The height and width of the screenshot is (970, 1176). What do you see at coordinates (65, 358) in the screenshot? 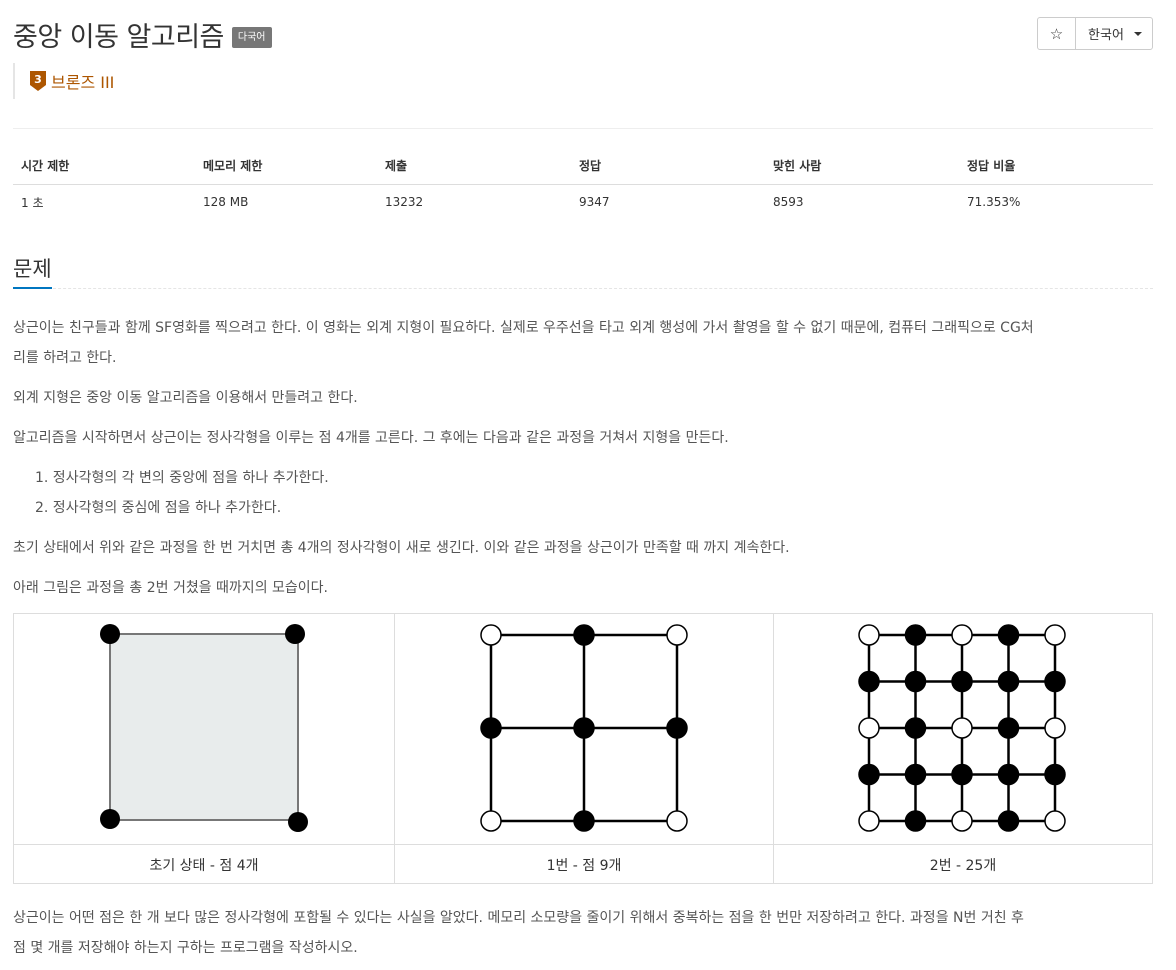
I see `text-line: 리를 하려고 한다.` at bounding box center [65, 358].